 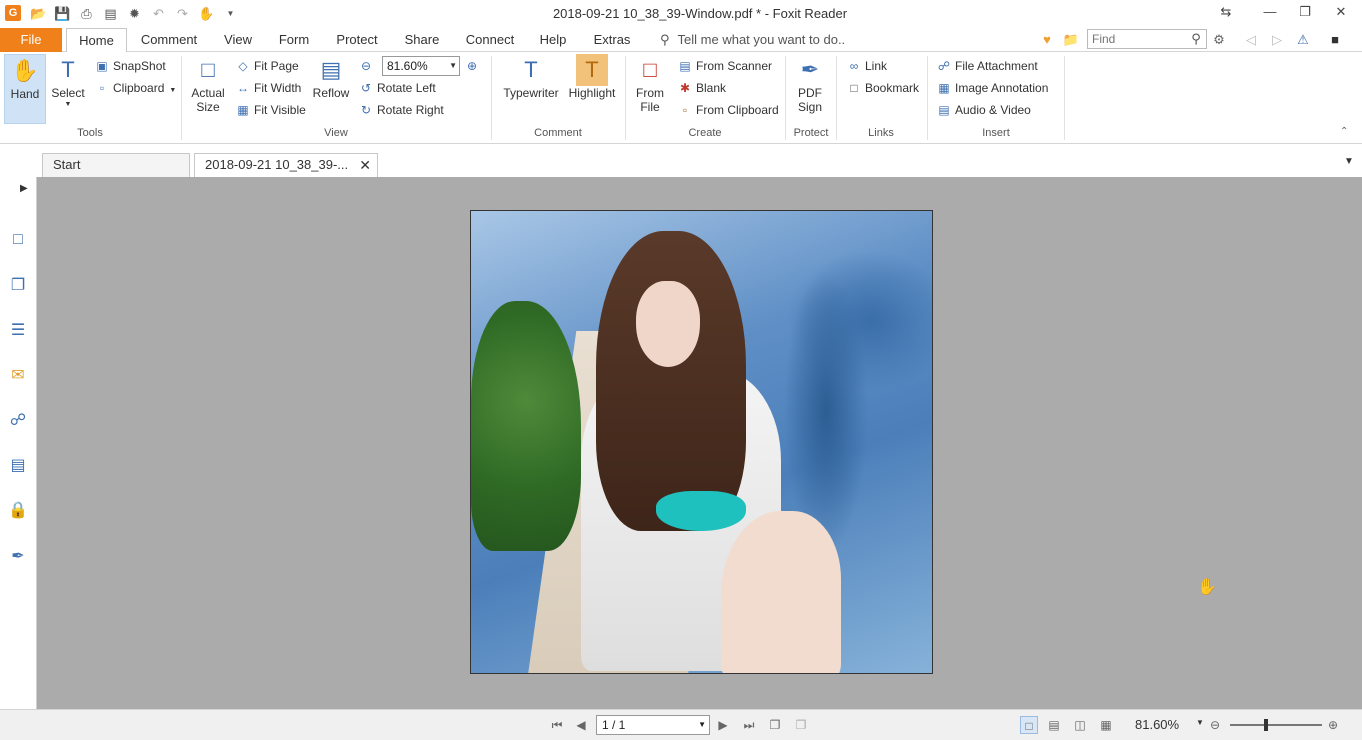 I want to click on from-file-button: □ From File, so click(x=650, y=84).